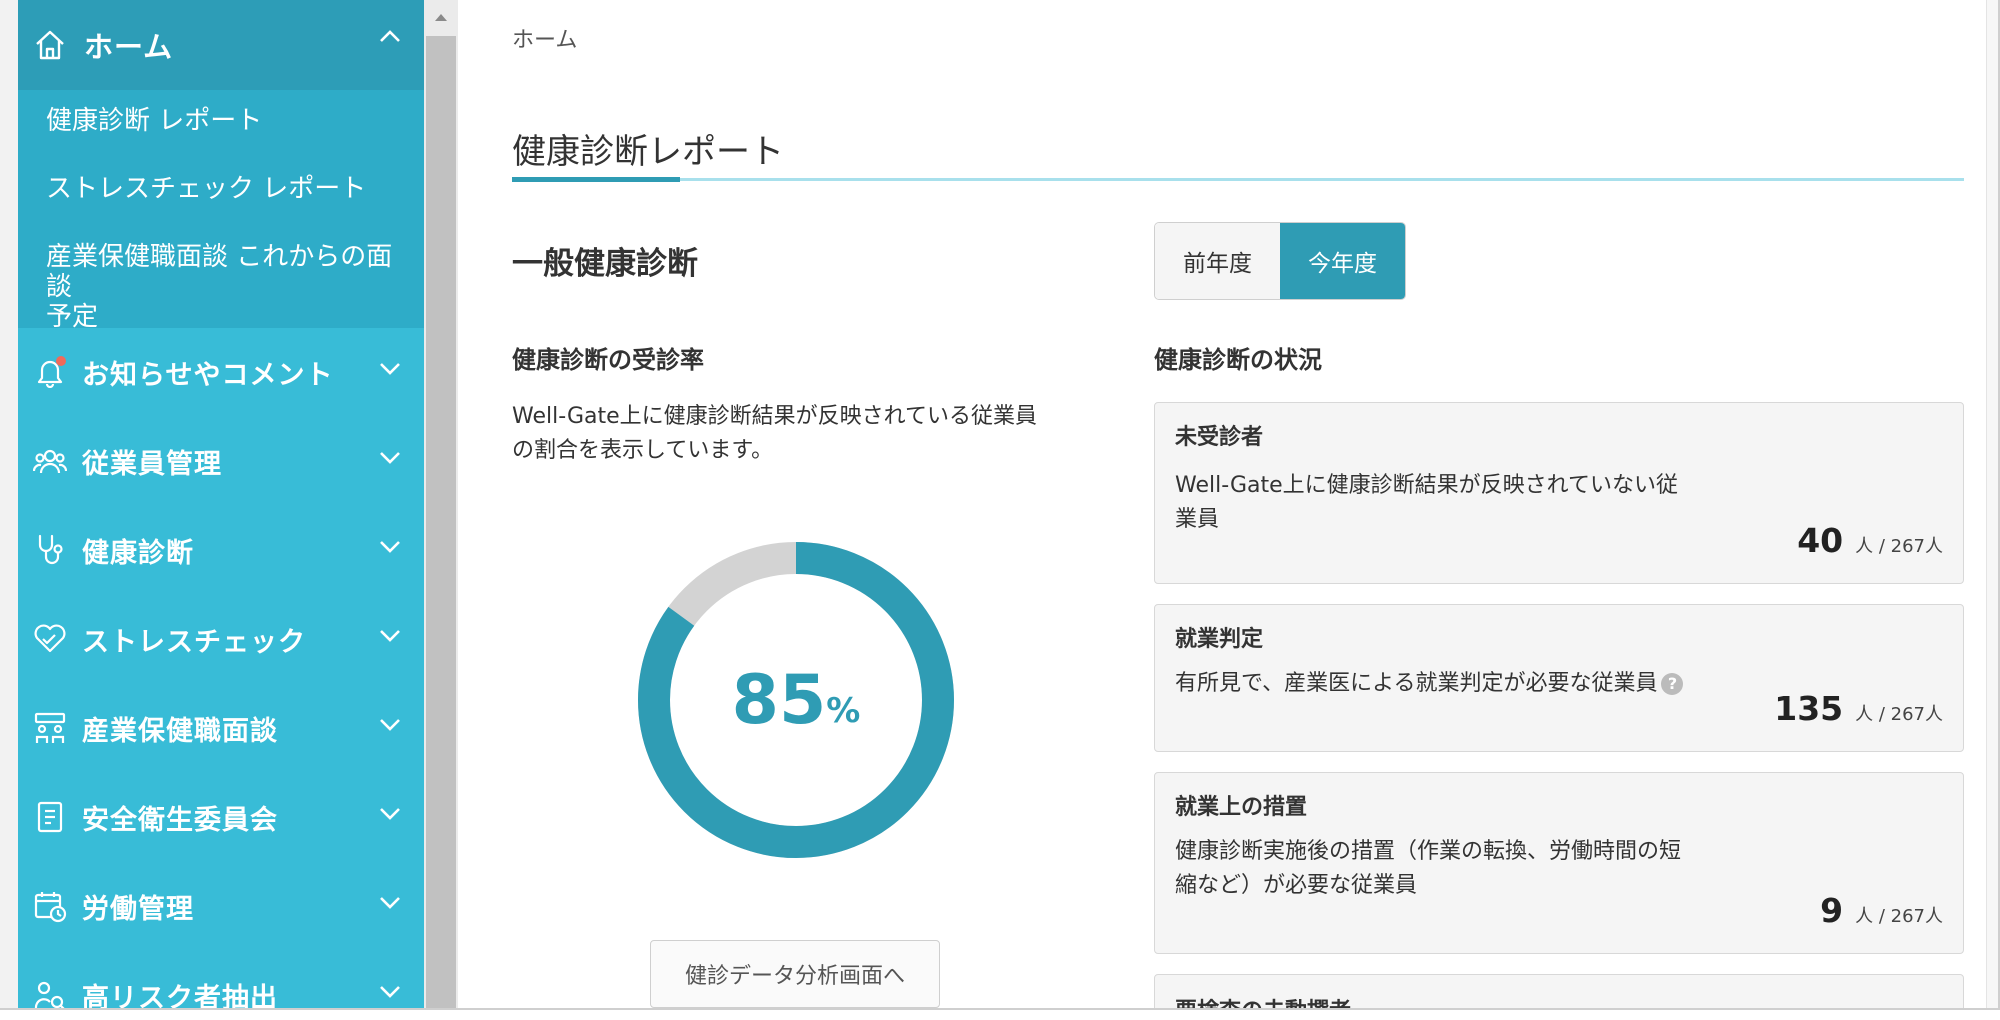  I want to click on chevron-up-icon, so click(390, 38).